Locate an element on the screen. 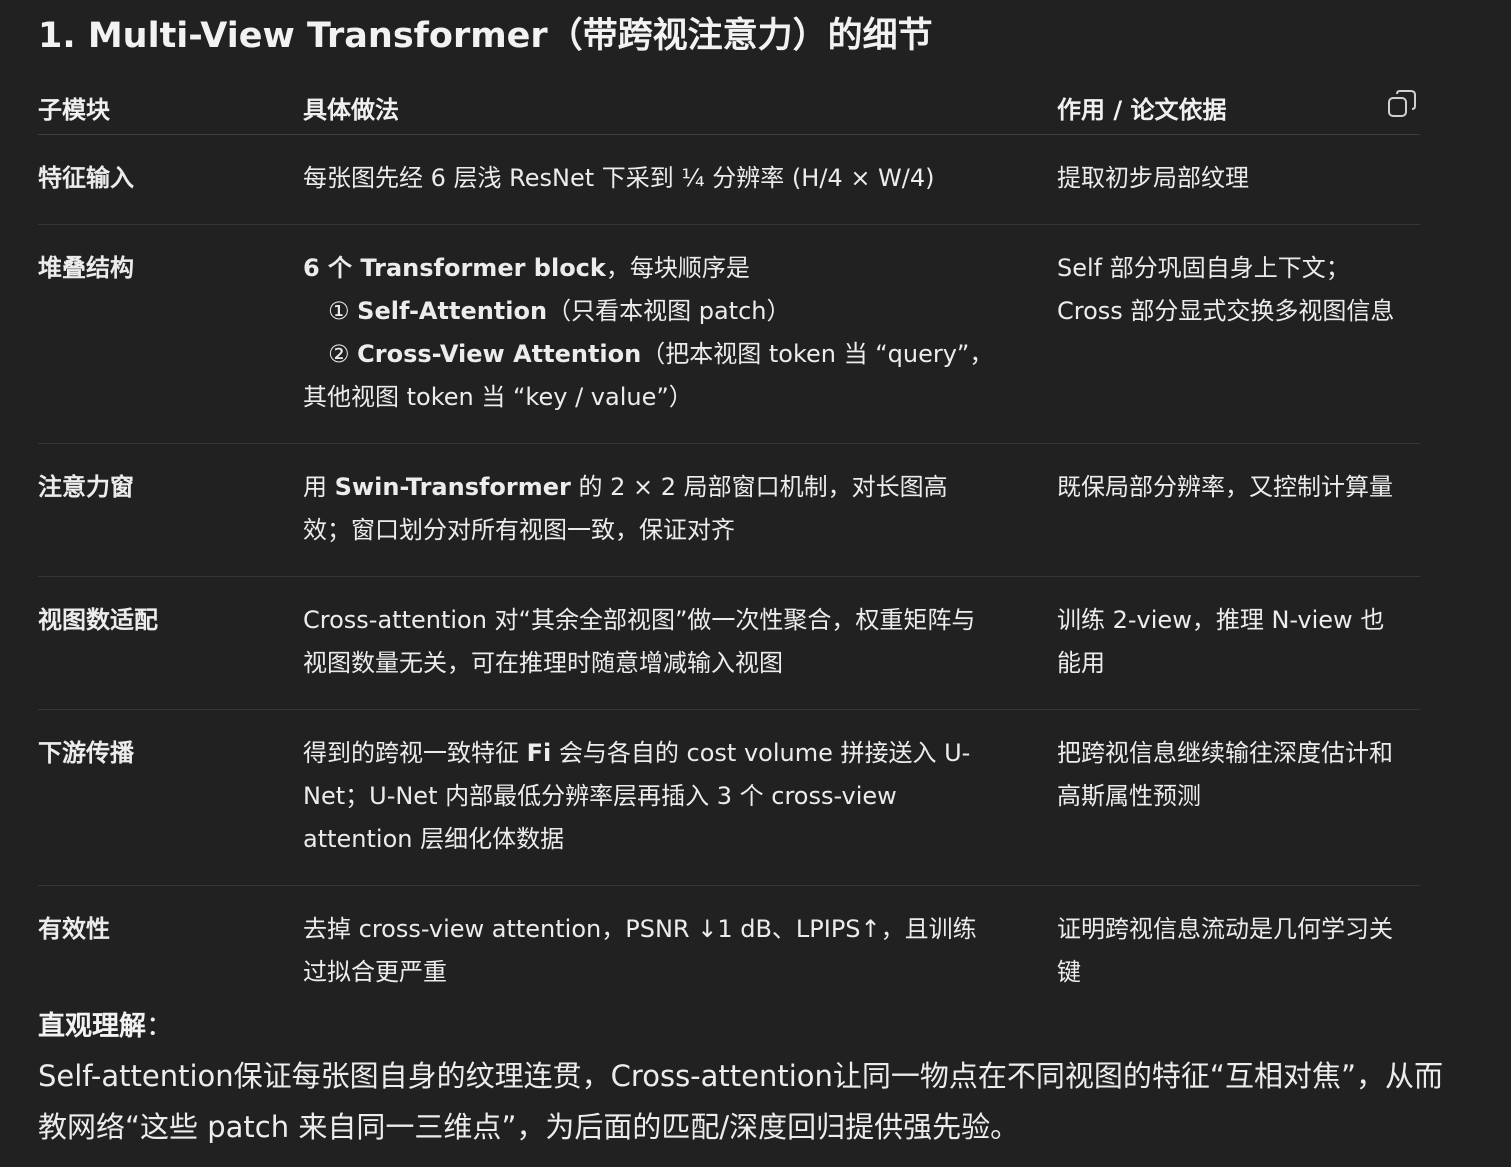 Image resolution: width=1511 pixels, height=1167 pixels. row-purpose: 提取初步局部纹理 is located at coordinates (1238, 179).